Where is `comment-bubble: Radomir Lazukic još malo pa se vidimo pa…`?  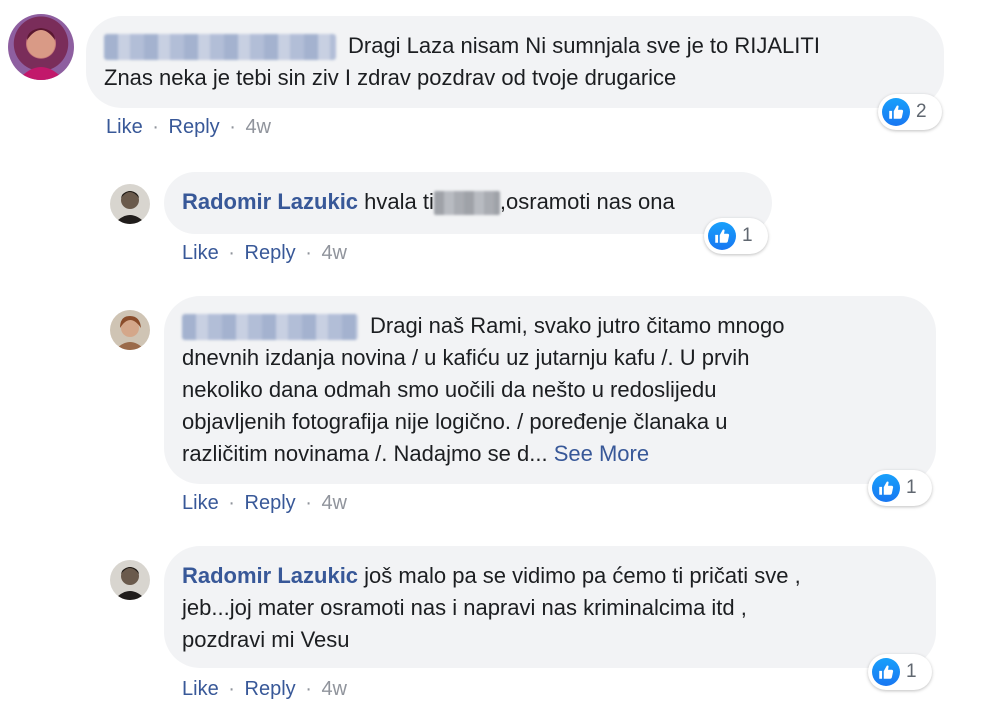
comment-bubble: Radomir Lazukic još malo pa se vidimo pa… is located at coordinates (550, 607).